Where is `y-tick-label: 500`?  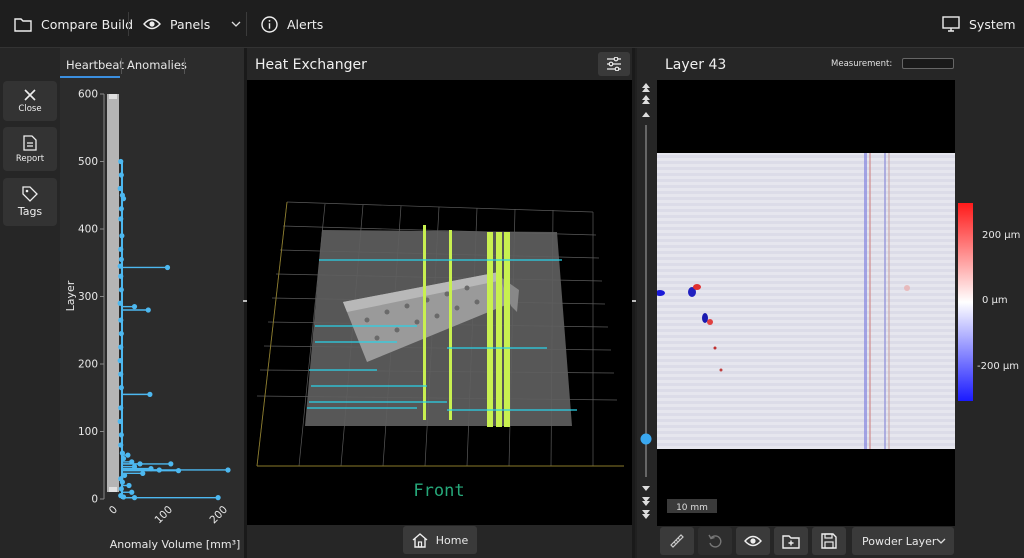
y-tick-label: 500 is located at coordinates (88, 162).